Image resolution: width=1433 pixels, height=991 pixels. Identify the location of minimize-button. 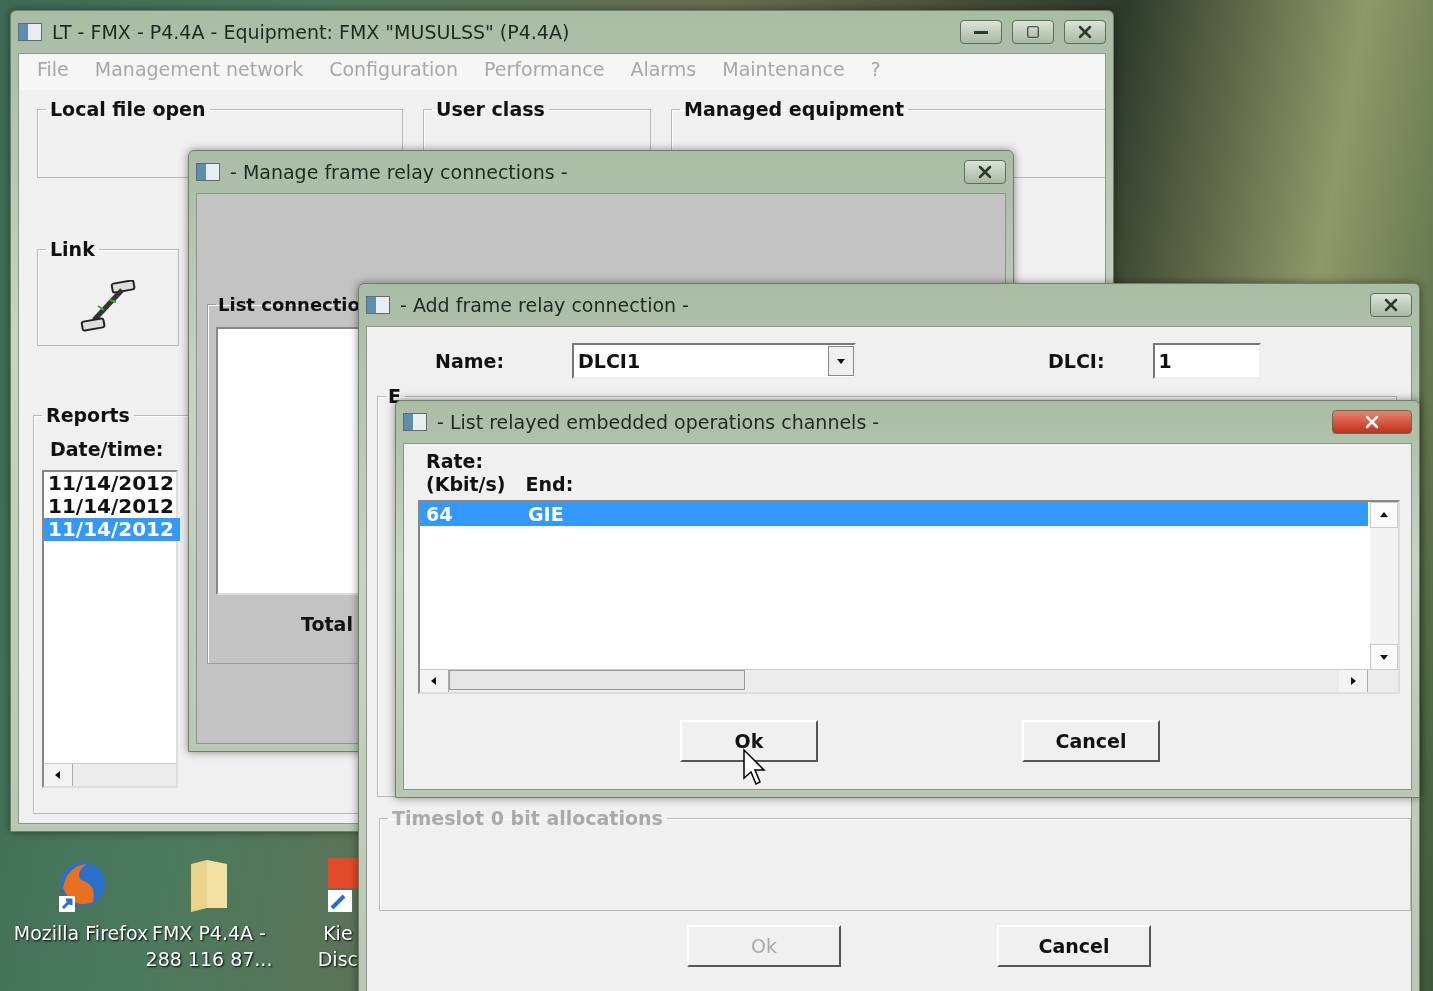
(981, 32).